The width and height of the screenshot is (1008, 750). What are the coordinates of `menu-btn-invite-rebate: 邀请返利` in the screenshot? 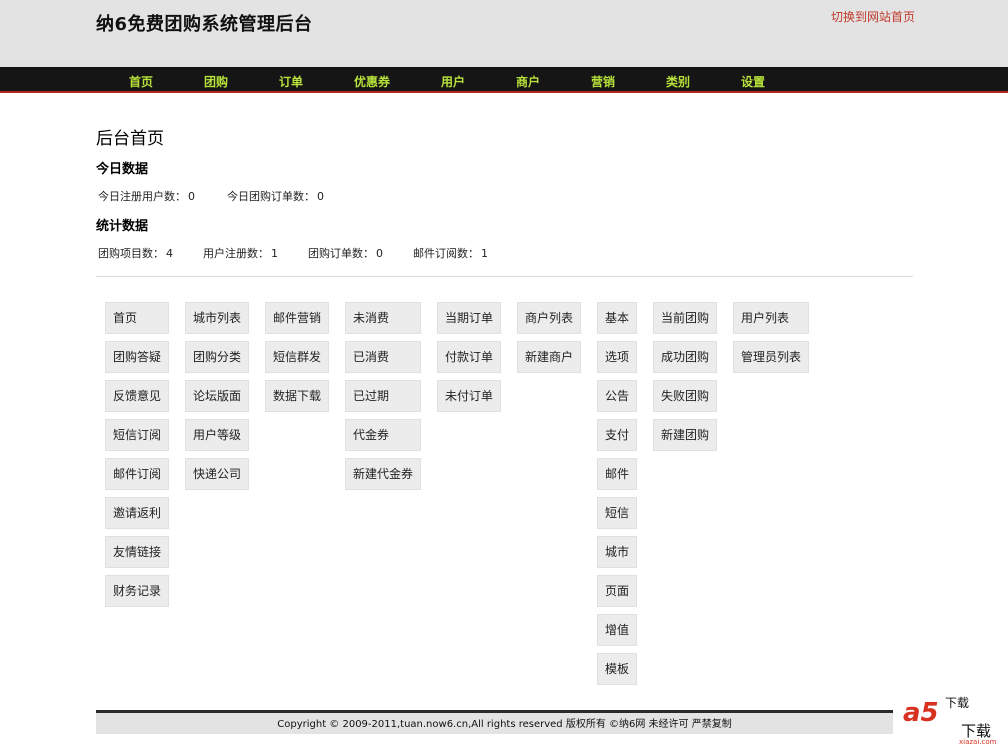 It's located at (137, 513).